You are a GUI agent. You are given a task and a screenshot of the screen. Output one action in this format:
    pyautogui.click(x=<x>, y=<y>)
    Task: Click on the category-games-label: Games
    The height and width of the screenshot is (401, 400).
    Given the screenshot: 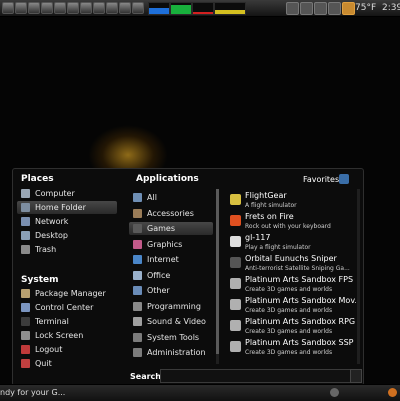 What is the action you would take?
    pyautogui.click(x=161, y=228)
    